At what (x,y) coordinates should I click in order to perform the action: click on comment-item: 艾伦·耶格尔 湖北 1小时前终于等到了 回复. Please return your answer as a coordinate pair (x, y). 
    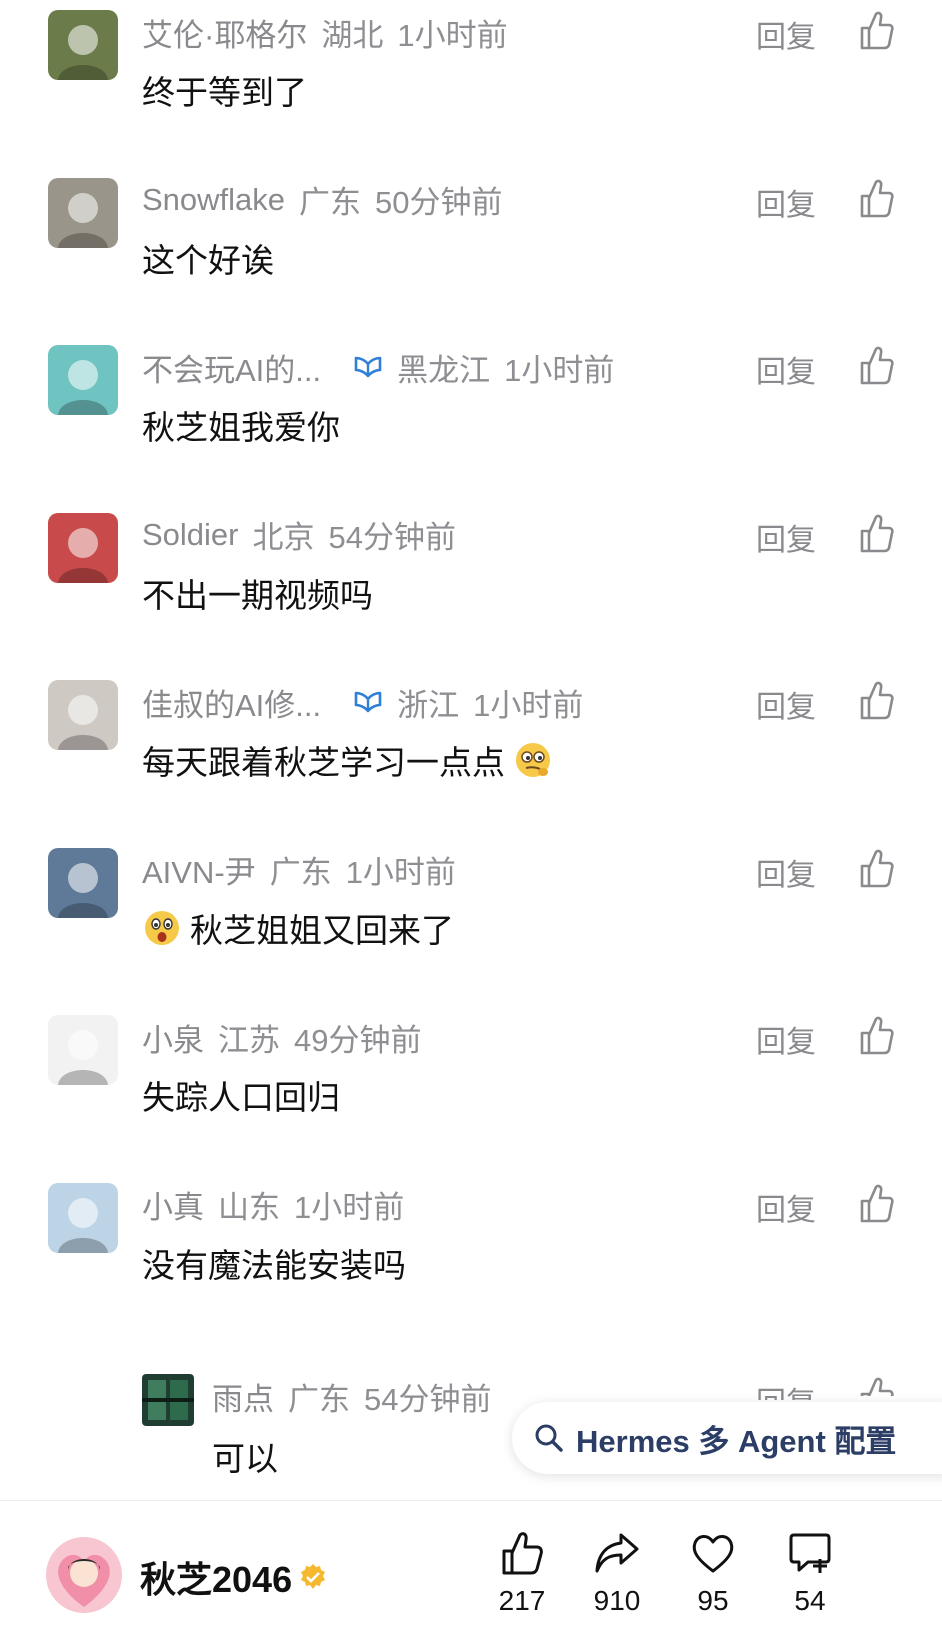
    Looking at the image, I should click on (471, 88).